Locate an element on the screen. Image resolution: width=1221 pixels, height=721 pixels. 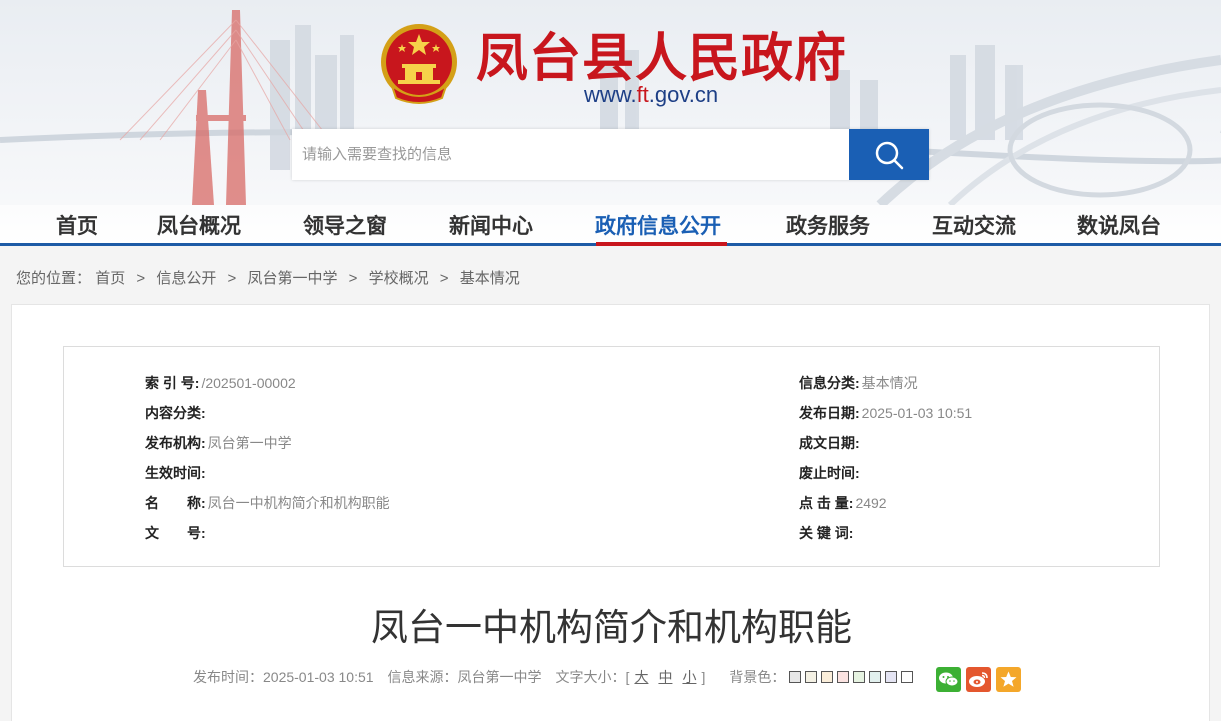
main-nav: 首页 凤台概况 领导之窗 新闻中心 政府信息公开 政务服务 互动交流 数说凤台 is located at coordinates (610, 223).